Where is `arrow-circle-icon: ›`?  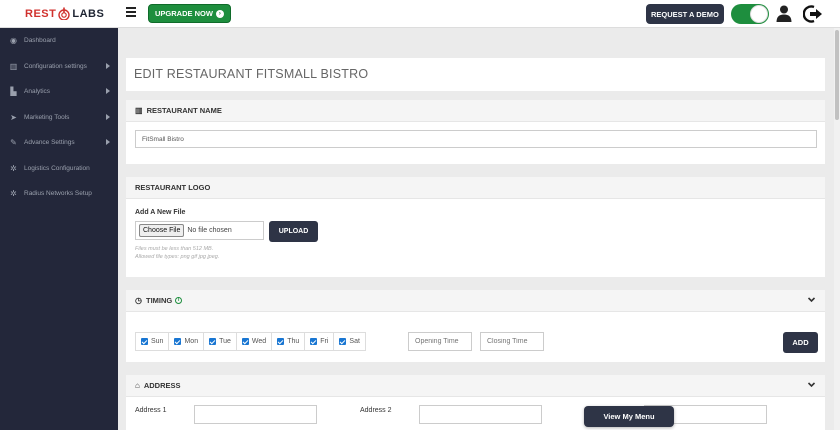
arrow-circle-icon: › is located at coordinates (219, 13).